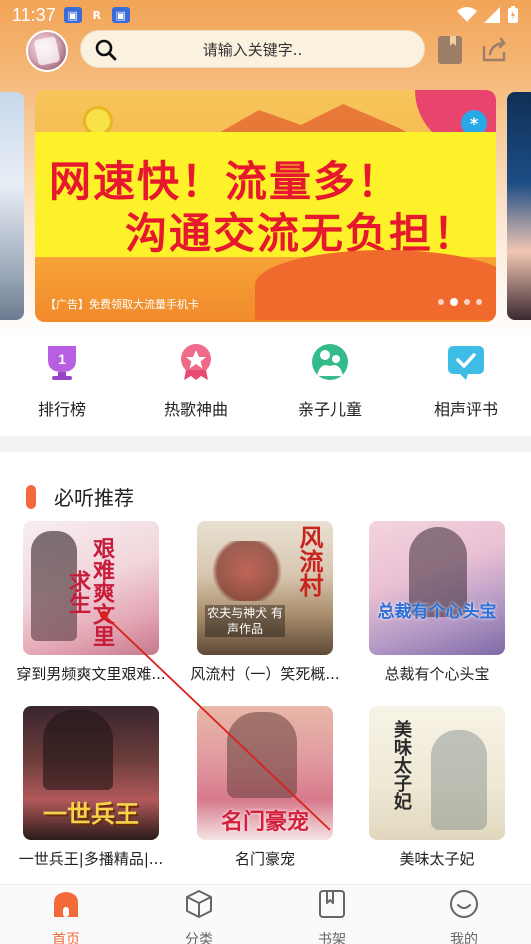 The image size is (531, 944). I want to click on parent-child-icon, so click(330, 362).